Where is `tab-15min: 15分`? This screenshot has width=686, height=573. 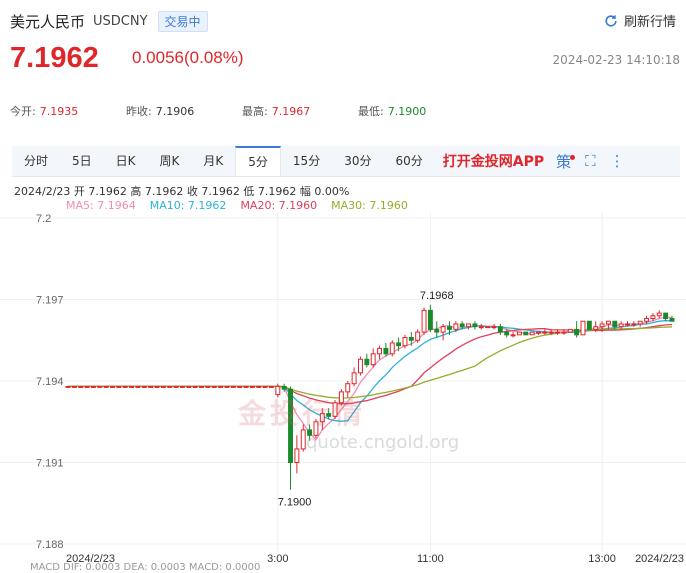 tab-15min: 15分 is located at coordinates (306, 161).